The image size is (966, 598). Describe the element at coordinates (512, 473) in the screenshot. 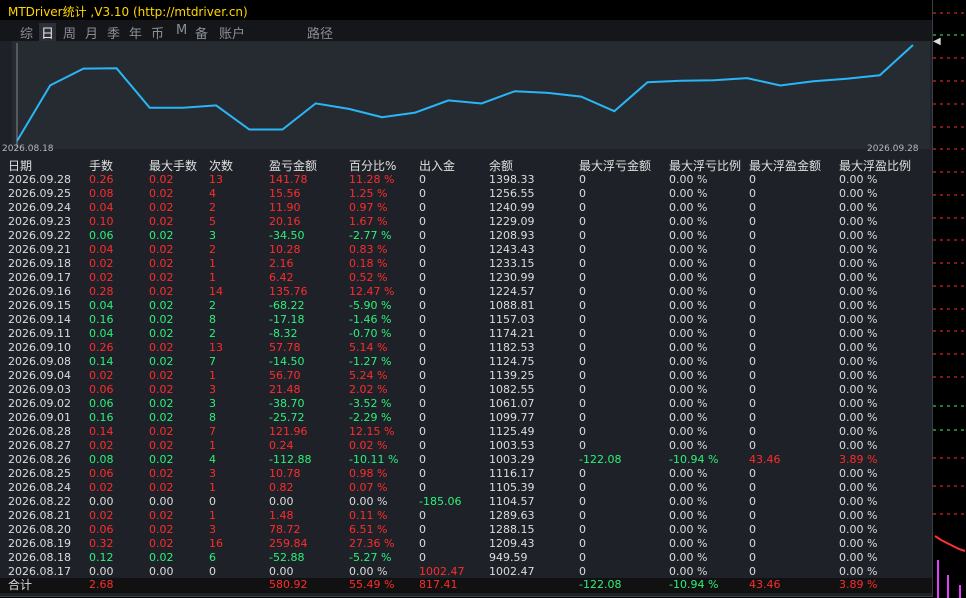

I see `table-cell: 1116.17` at that location.